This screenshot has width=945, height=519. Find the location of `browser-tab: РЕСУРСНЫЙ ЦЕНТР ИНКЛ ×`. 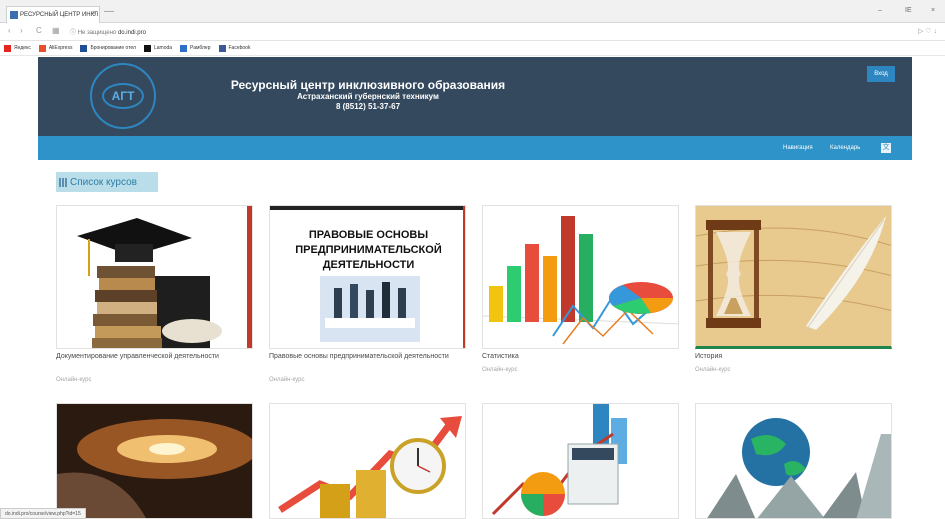

browser-tab: РЕСУРСНЫЙ ЦЕНТР ИНКЛ × is located at coordinates (53, 14).